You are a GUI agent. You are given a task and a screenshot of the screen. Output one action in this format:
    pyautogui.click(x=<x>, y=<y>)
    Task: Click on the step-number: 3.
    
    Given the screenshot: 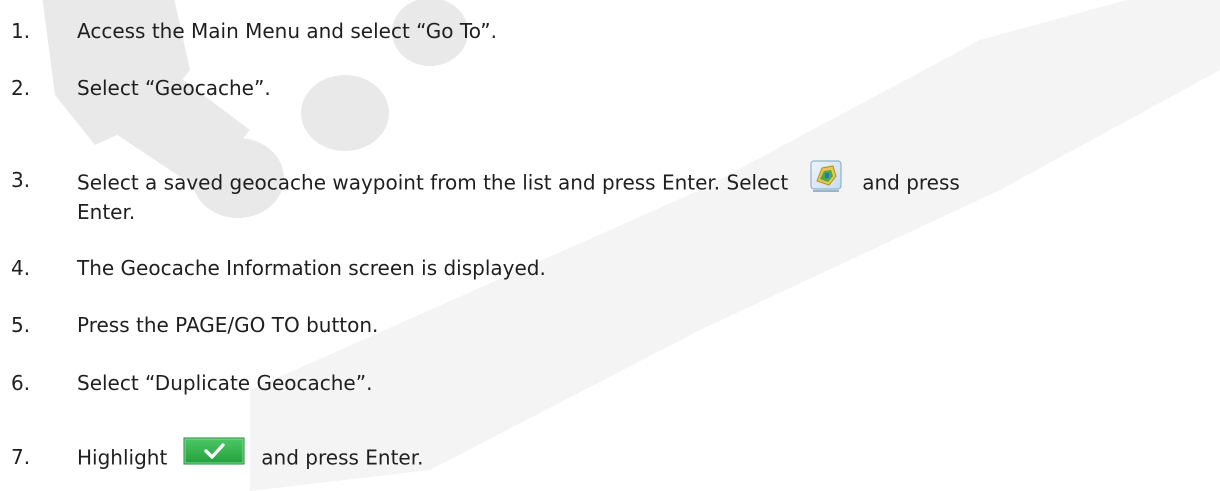 What is the action you would take?
    pyautogui.click(x=21, y=180)
    